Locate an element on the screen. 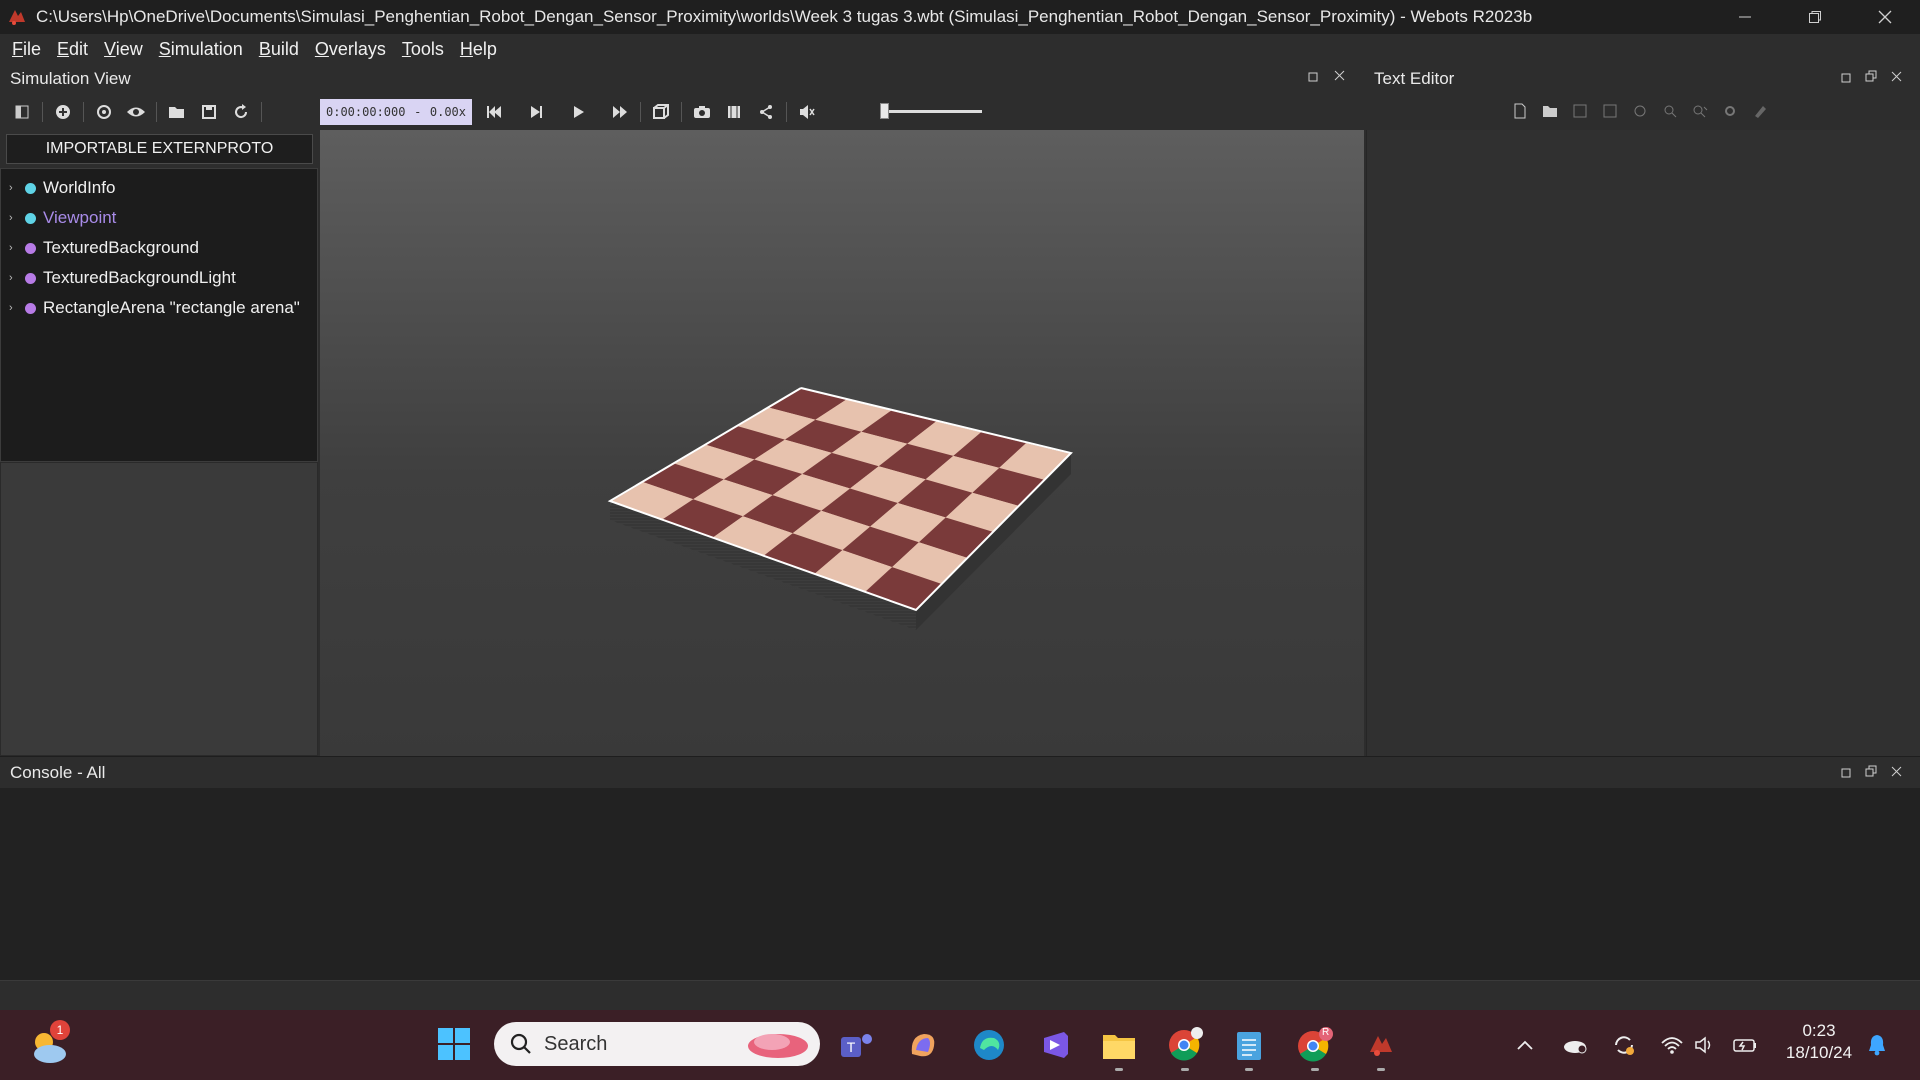  open-file-button is located at coordinates (1550, 111).